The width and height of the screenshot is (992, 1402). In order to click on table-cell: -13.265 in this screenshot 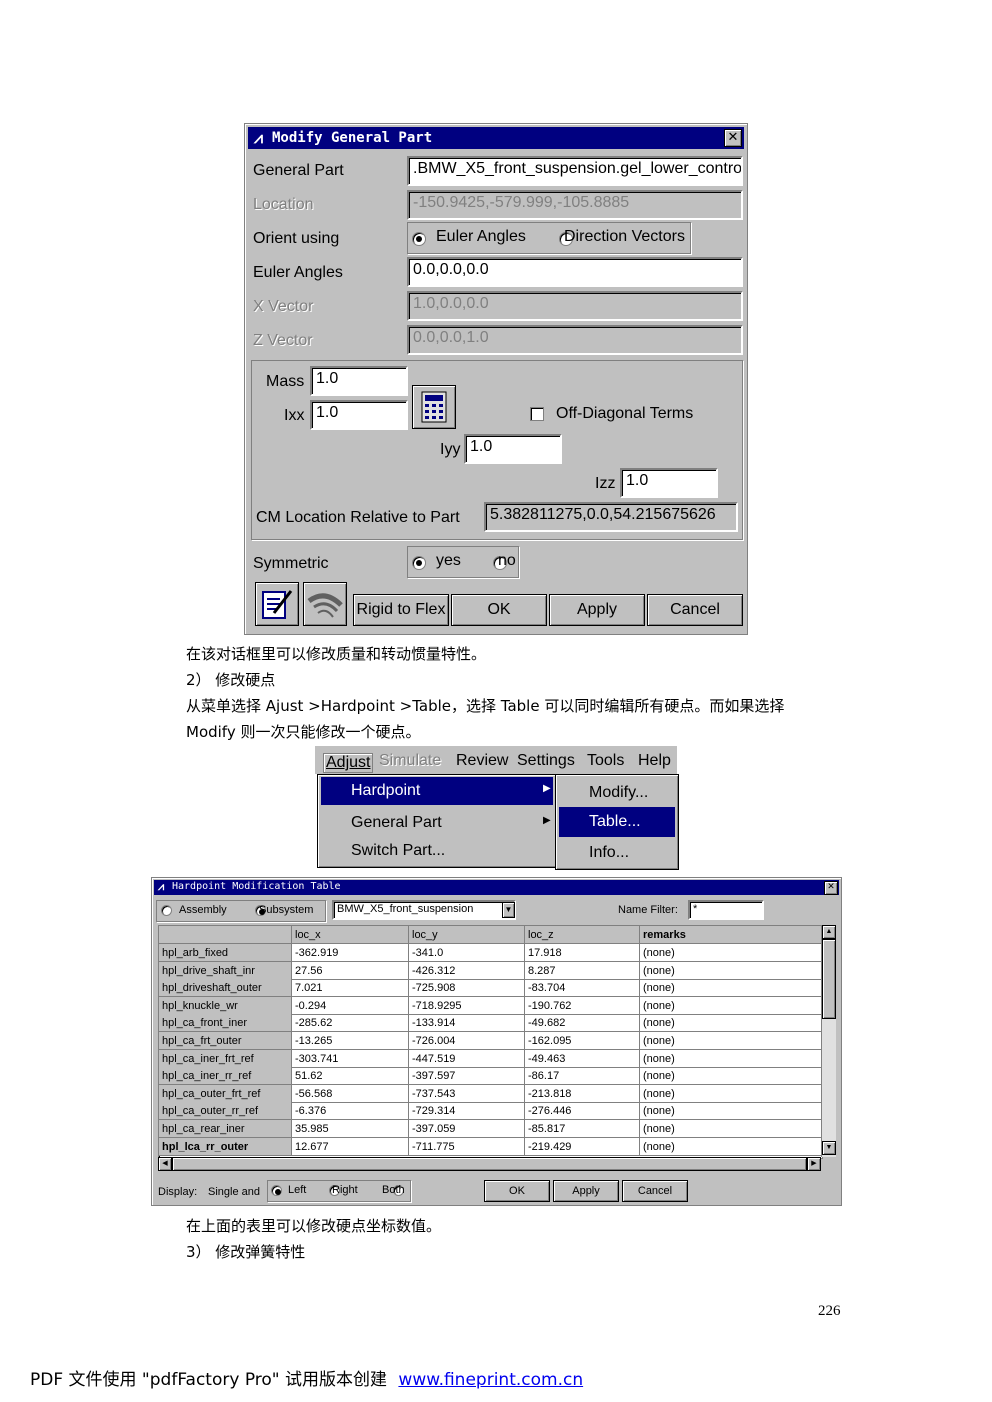, I will do `click(350, 1041)`.